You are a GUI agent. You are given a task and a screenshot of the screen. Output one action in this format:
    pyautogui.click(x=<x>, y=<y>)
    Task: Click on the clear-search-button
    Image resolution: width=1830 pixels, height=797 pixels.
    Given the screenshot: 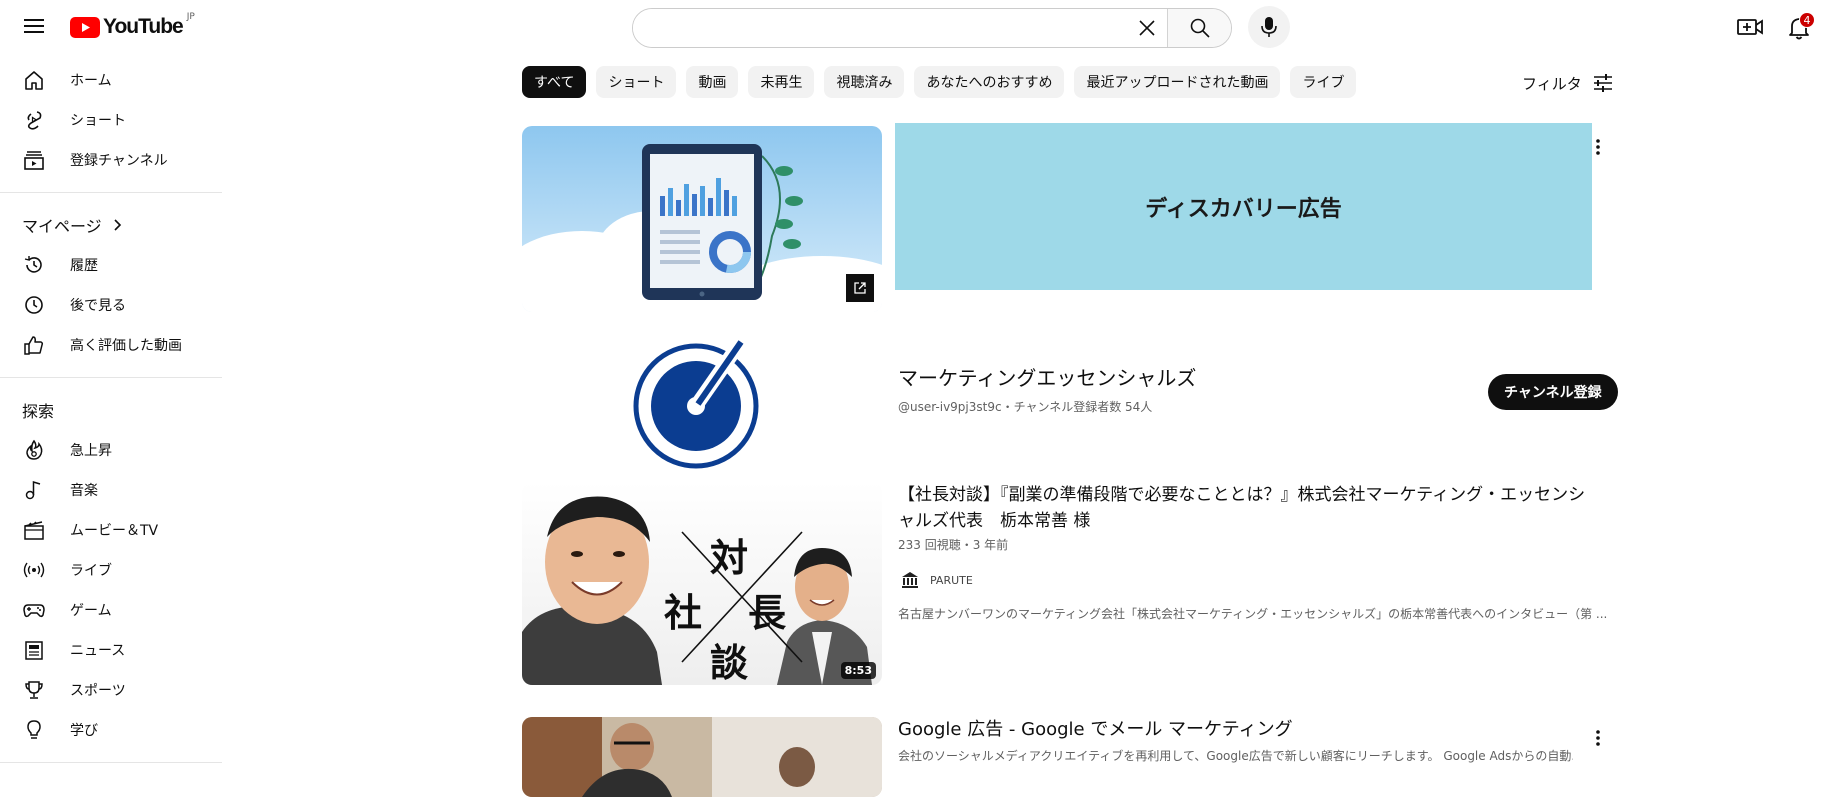 What is the action you would take?
    pyautogui.click(x=1147, y=28)
    